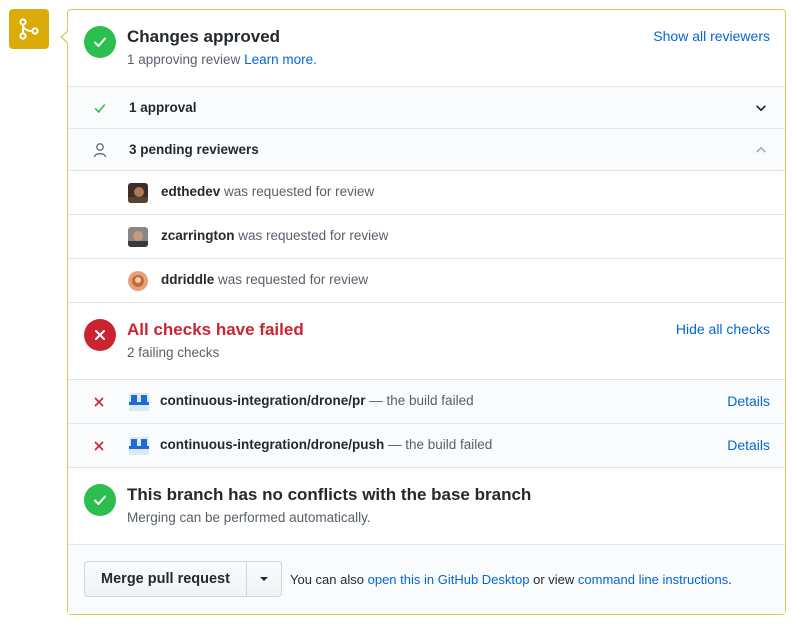 This screenshot has height=625, width=792. What do you see at coordinates (723, 329) in the screenshot?
I see `hide-all-checks-link: Hide all checks` at bounding box center [723, 329].